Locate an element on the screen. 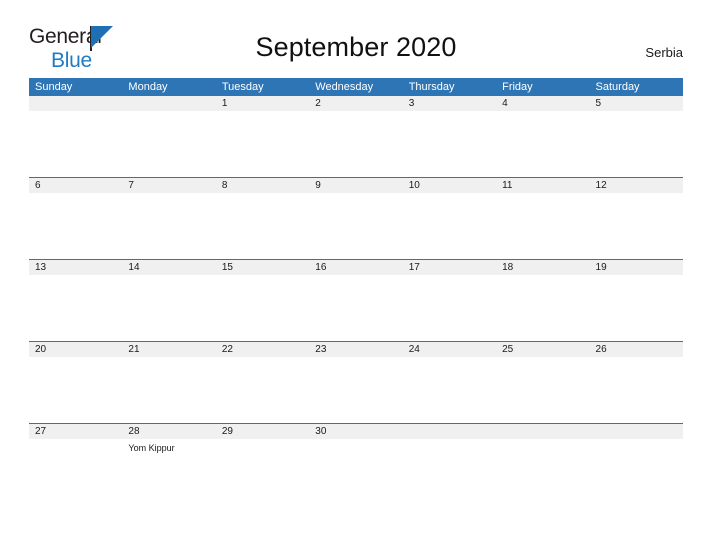 This screenshot has height=550, width=712. calendar-week-row: 13 14 15 16 17 18 19 is located at coordinates (356, 300).